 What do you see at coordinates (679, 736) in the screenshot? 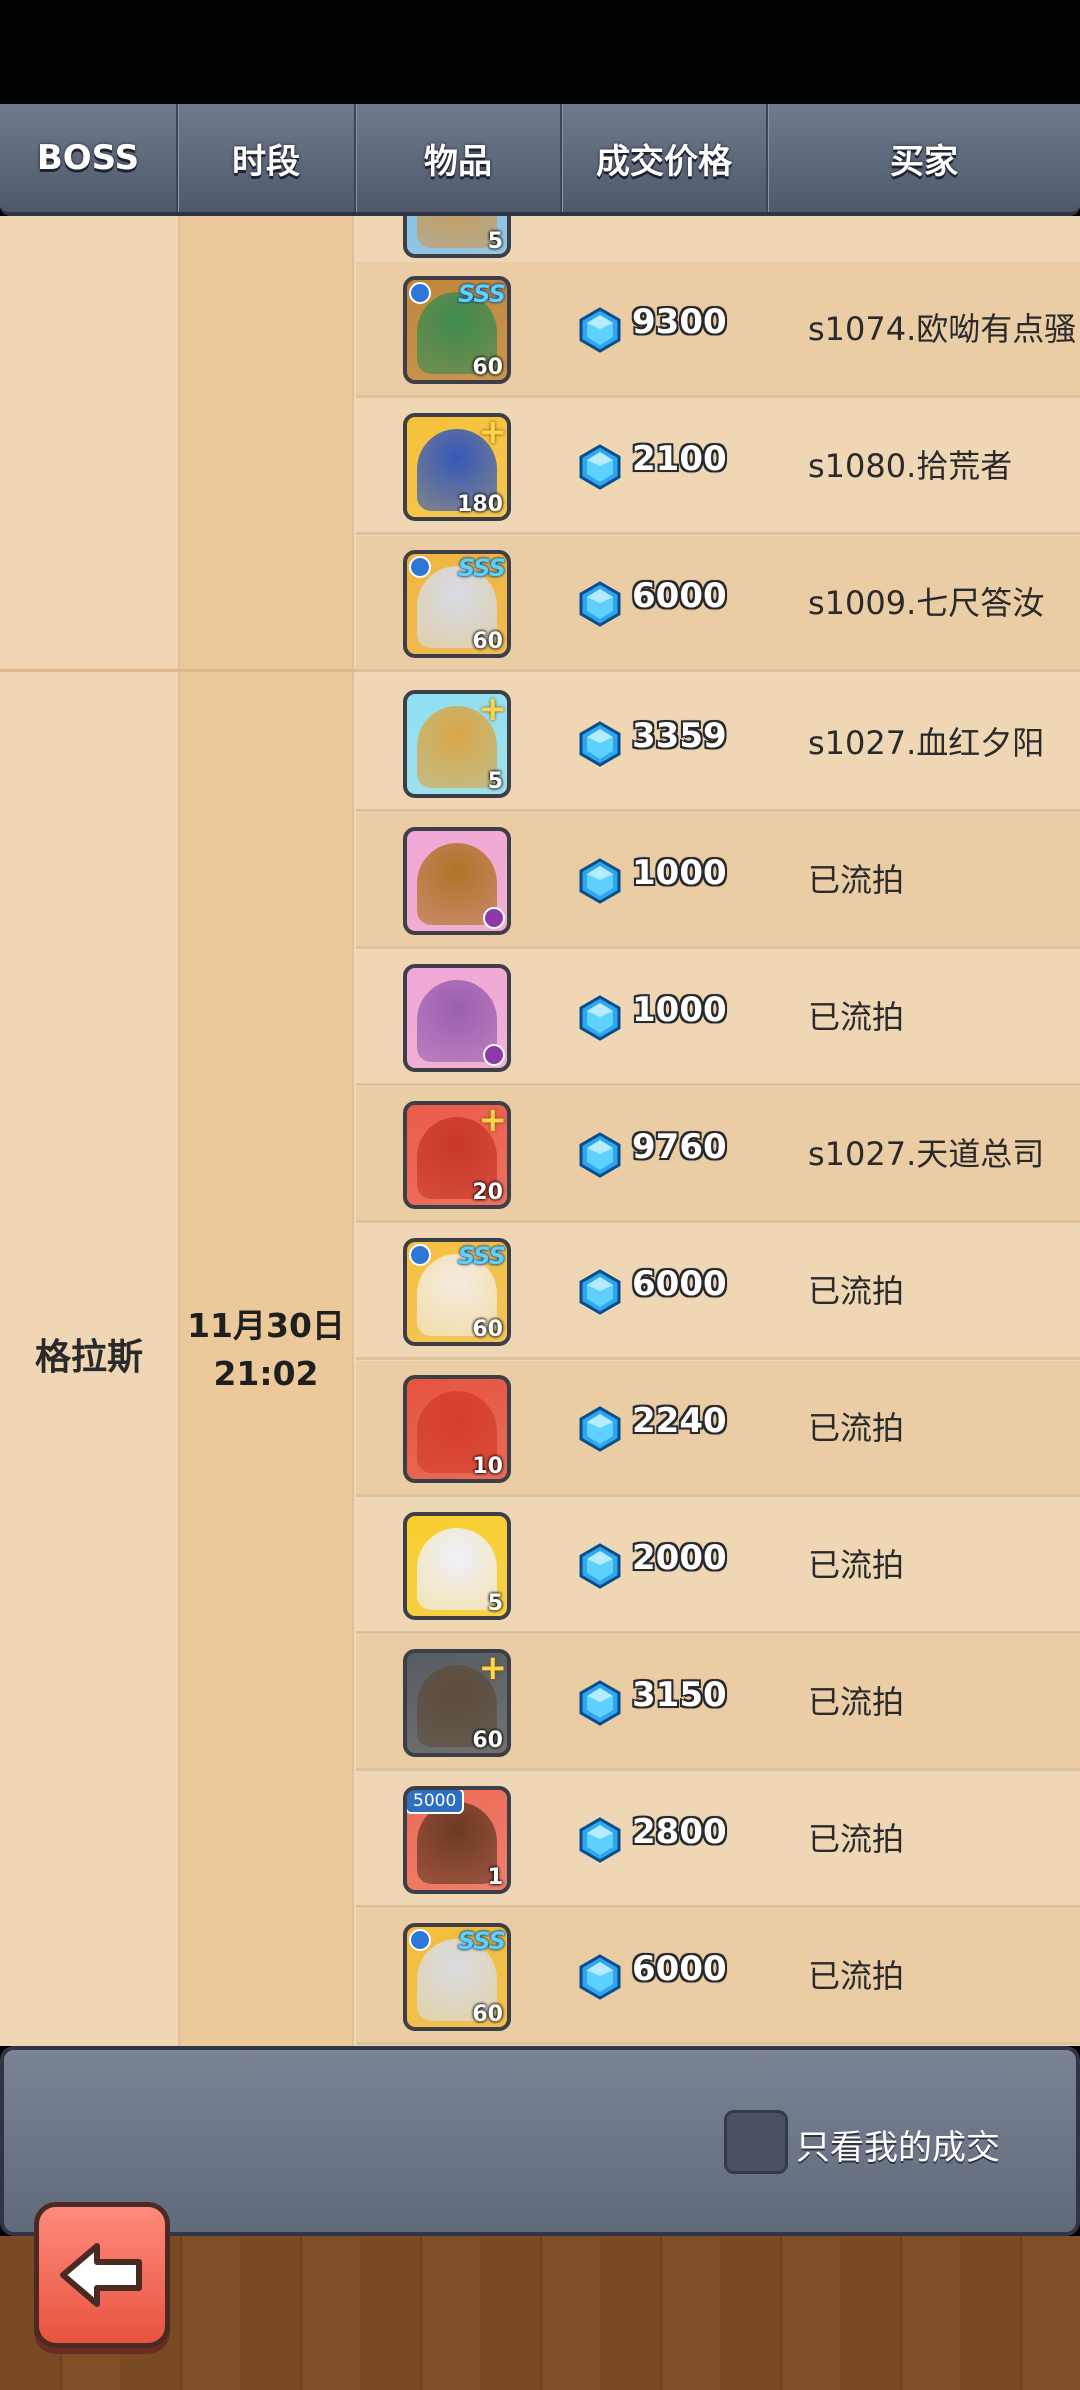
I see `price-value: 3359` at bounding box center [679, 736].